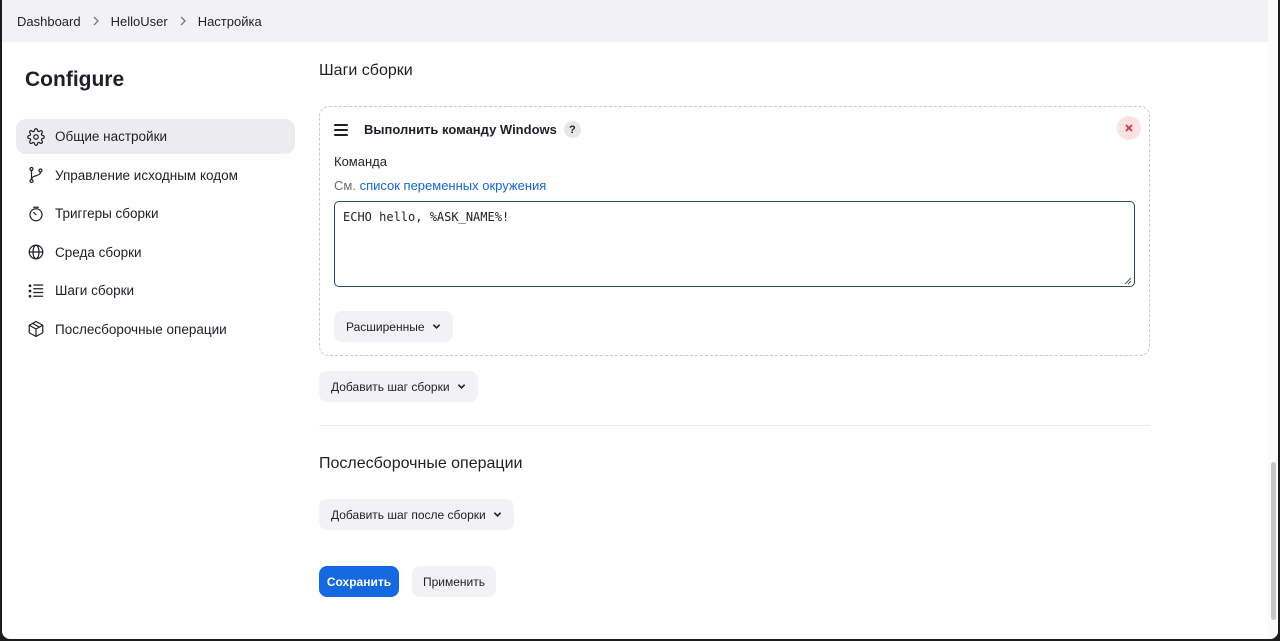  I want to click on help-icon: ?, so click(572, 129).